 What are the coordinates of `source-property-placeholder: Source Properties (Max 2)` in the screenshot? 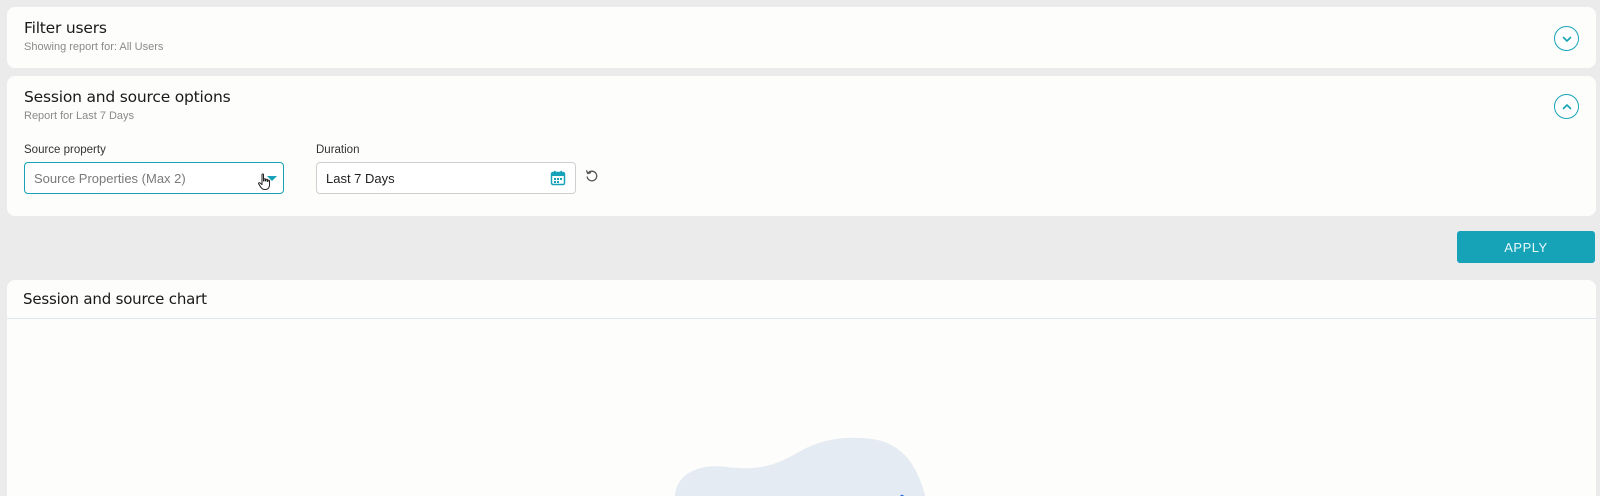 It's located at (110, 178).